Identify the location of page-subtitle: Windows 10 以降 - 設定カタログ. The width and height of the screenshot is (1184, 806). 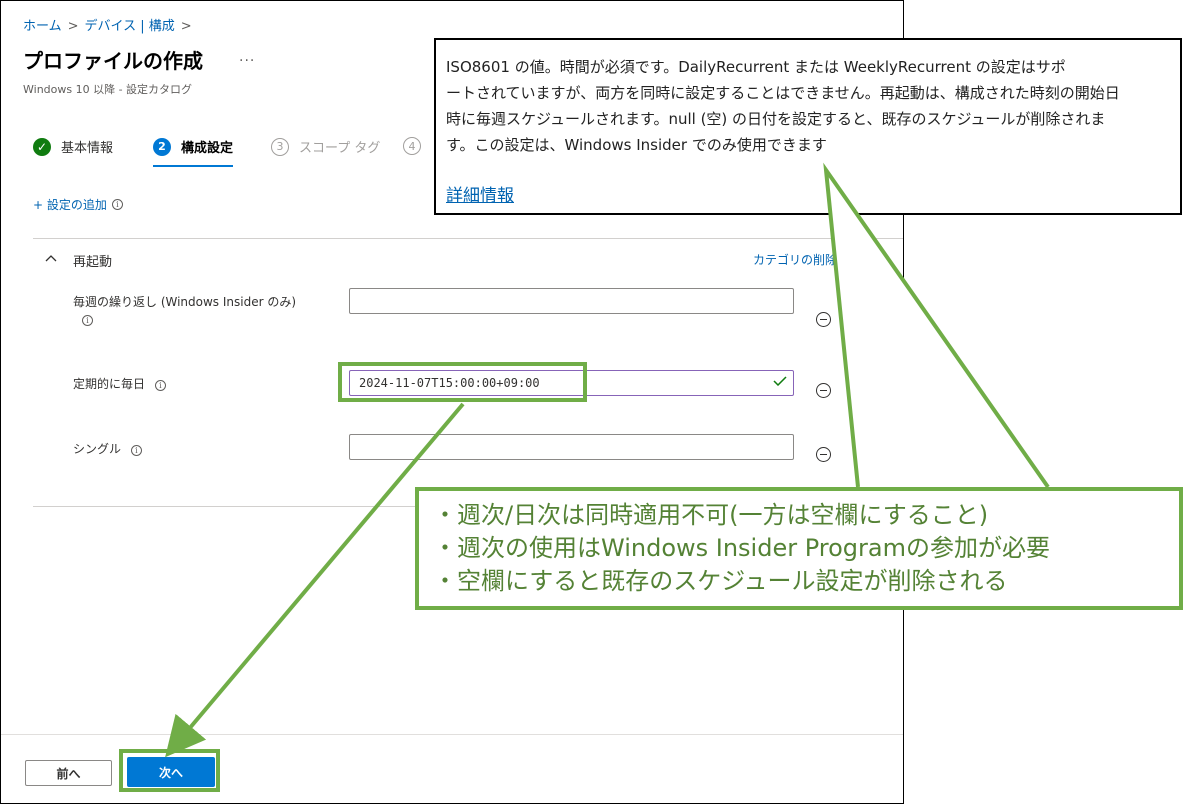
(108, 89).